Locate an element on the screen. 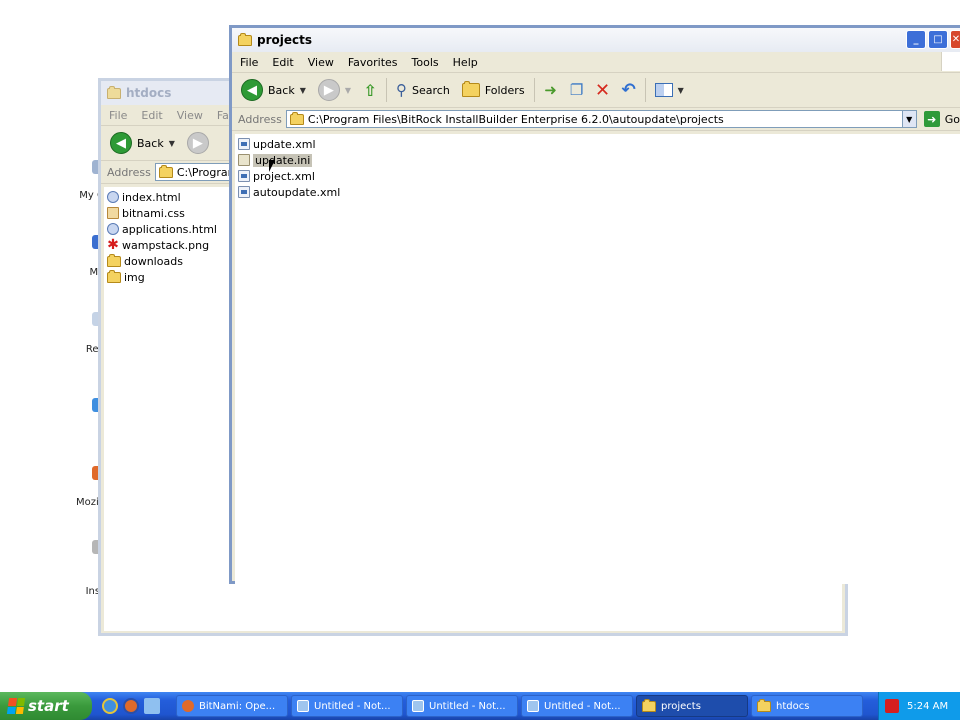 The width and height of the screenshot is (960, 720). menu-help: Help is located at coordinates (465, 62).